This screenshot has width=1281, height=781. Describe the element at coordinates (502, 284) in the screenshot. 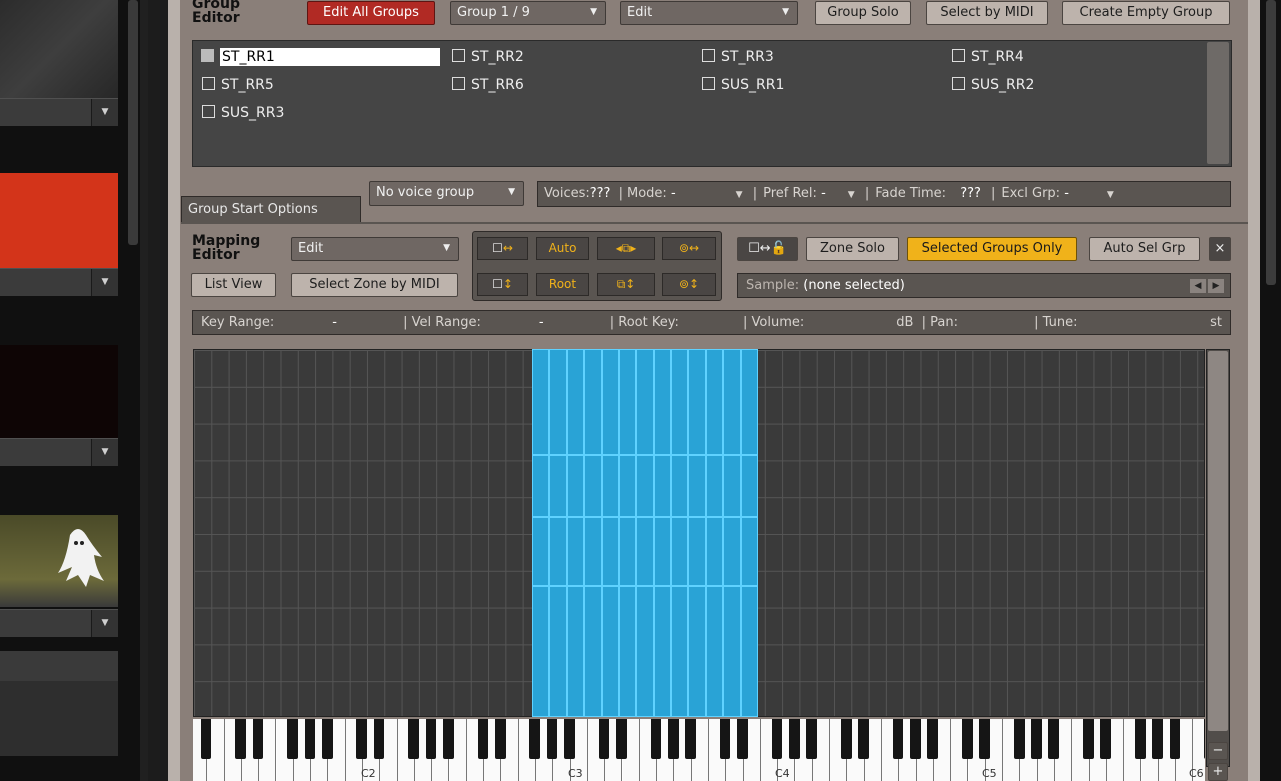

I see `stretch-vertical-icon: ☐↕` at that location.